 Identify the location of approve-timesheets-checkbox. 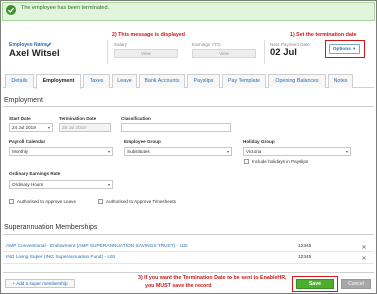
(100, 201).